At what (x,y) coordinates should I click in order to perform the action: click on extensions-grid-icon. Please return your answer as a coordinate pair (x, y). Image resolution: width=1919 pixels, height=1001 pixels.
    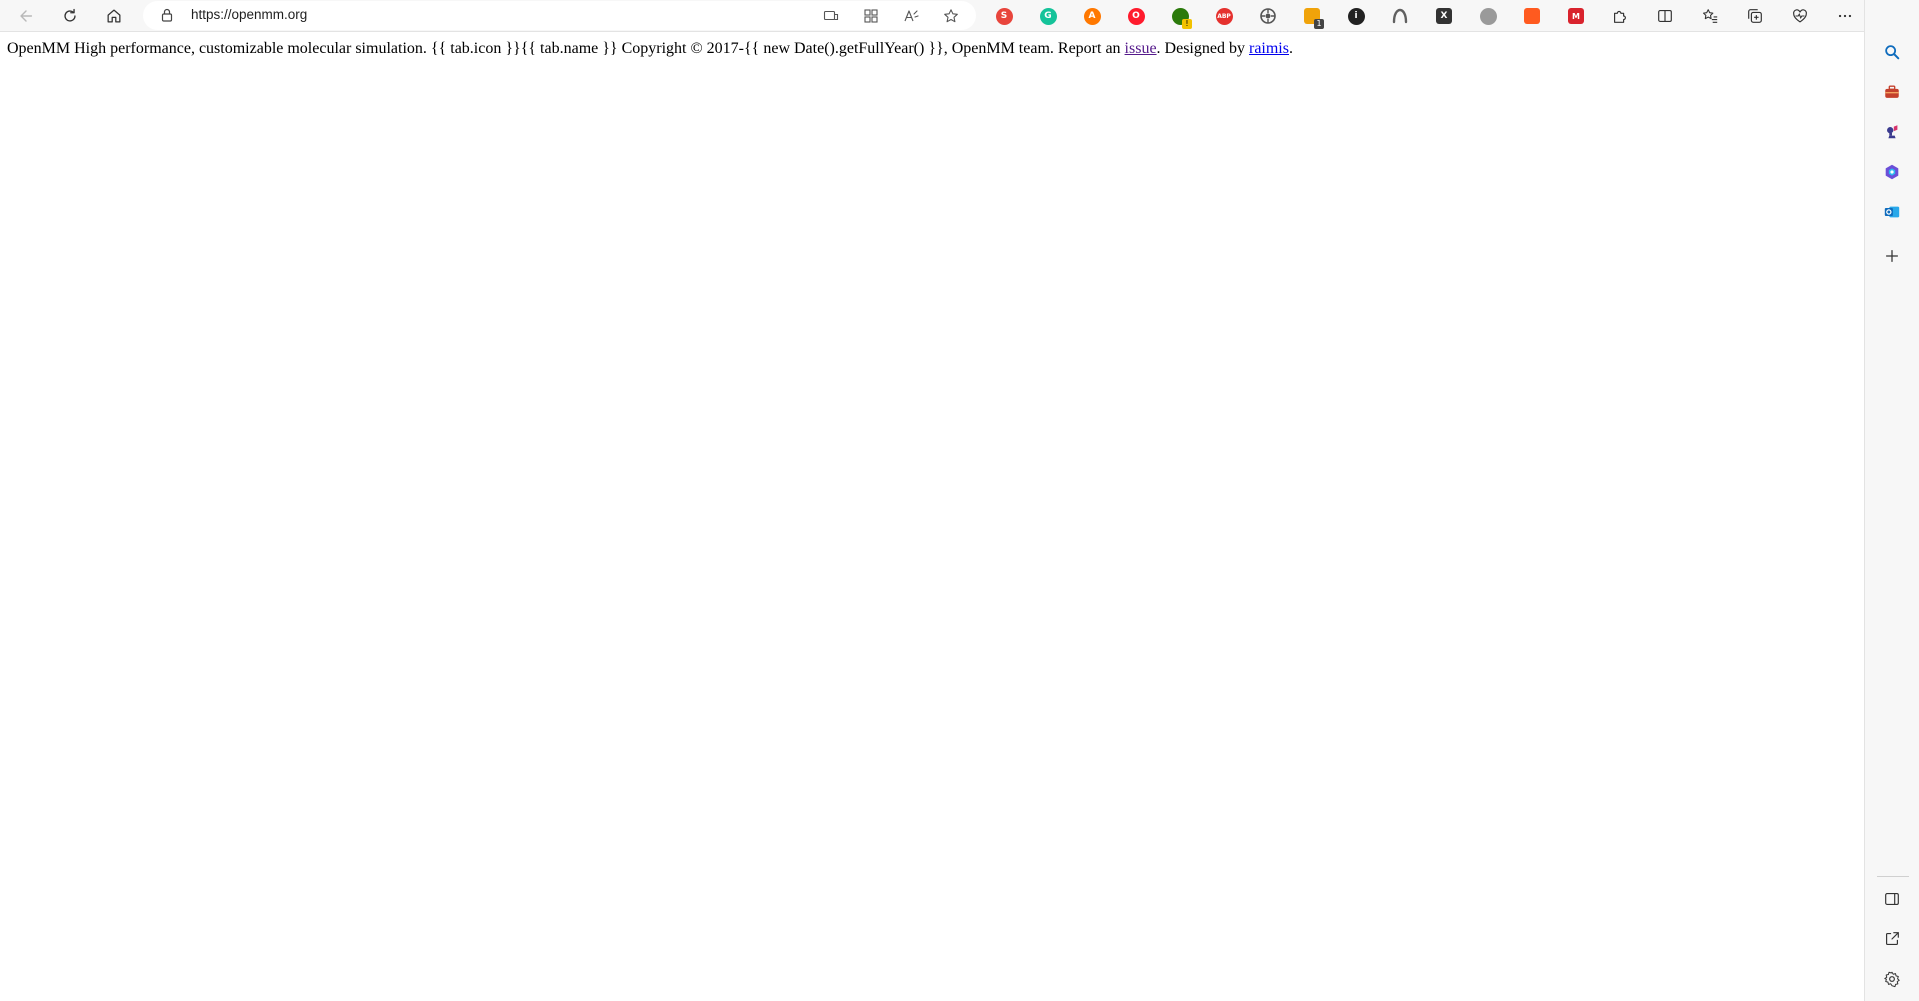
    Looking at the image, I should click on (871, 16).